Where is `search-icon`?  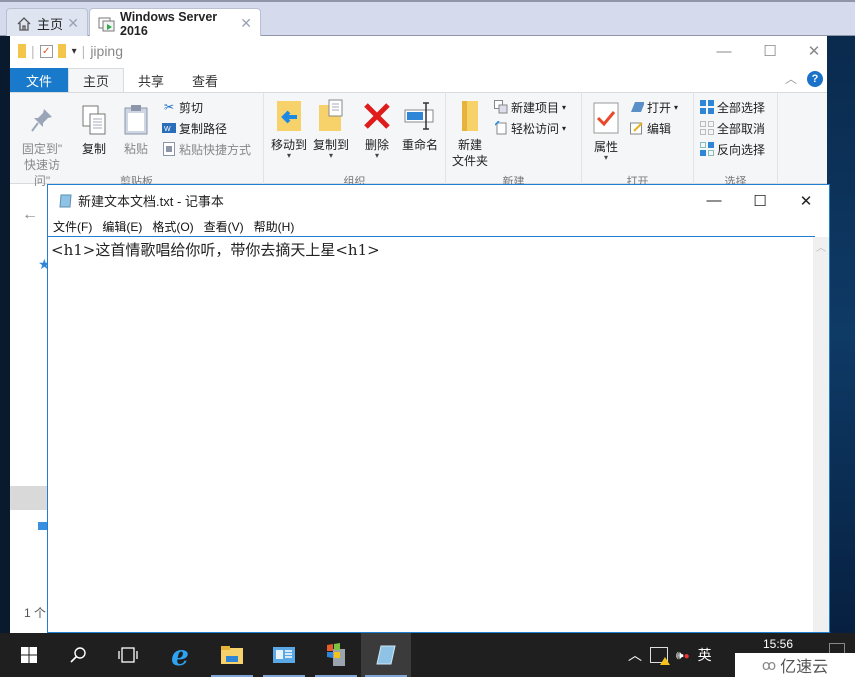 search-icon is located at coordinates (78, 655).